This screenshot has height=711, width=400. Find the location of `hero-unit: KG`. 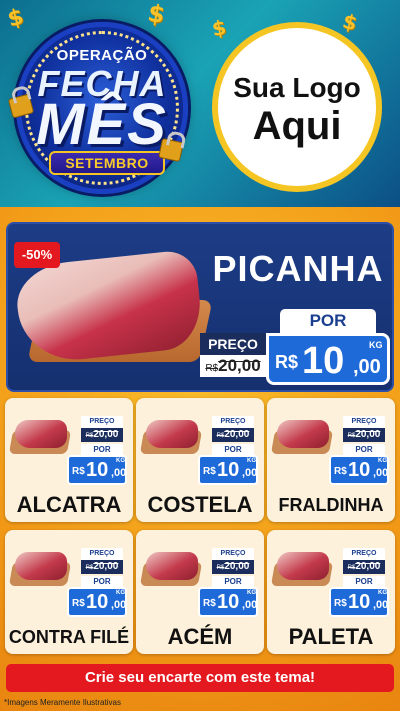

hero-unit: KG is located at coordinates (376, 345).